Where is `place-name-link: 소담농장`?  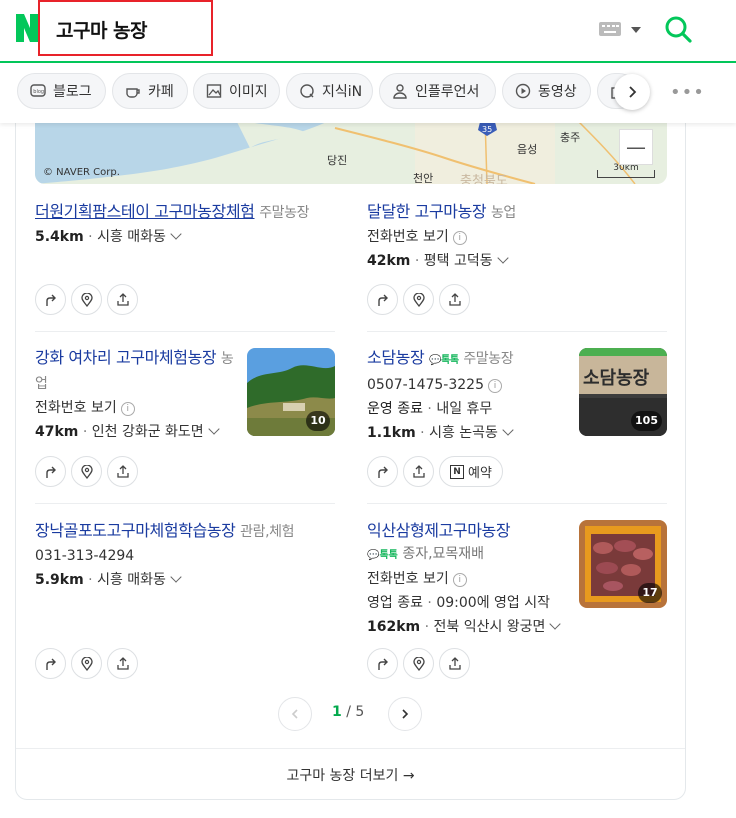 place-name-link: 소담농장 is located at coordinates (396, 357).